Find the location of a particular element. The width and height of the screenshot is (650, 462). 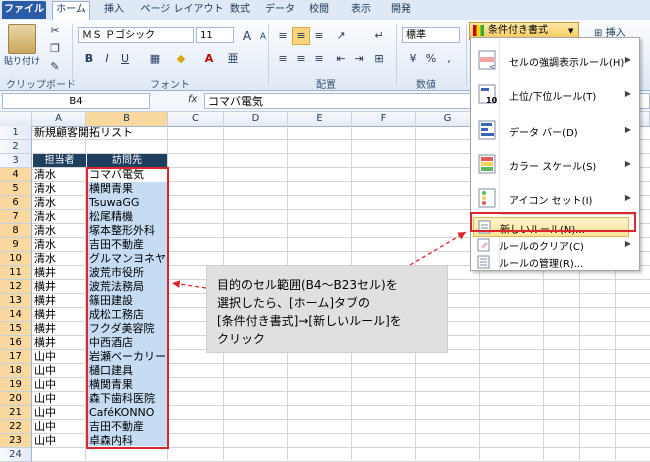

menu-item-label: アイコン セット(I) is located at coordinates (551, 201).